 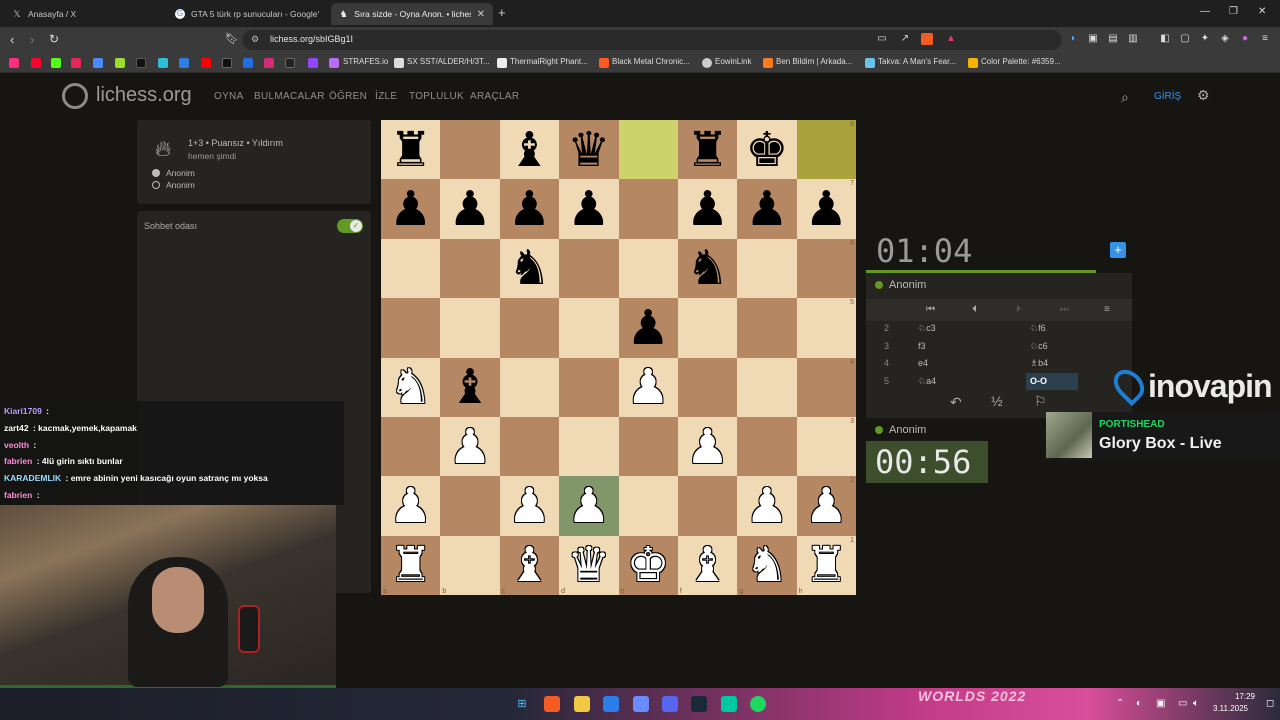 I want to click on square-f8: ♜, so click(x=707, y=150).